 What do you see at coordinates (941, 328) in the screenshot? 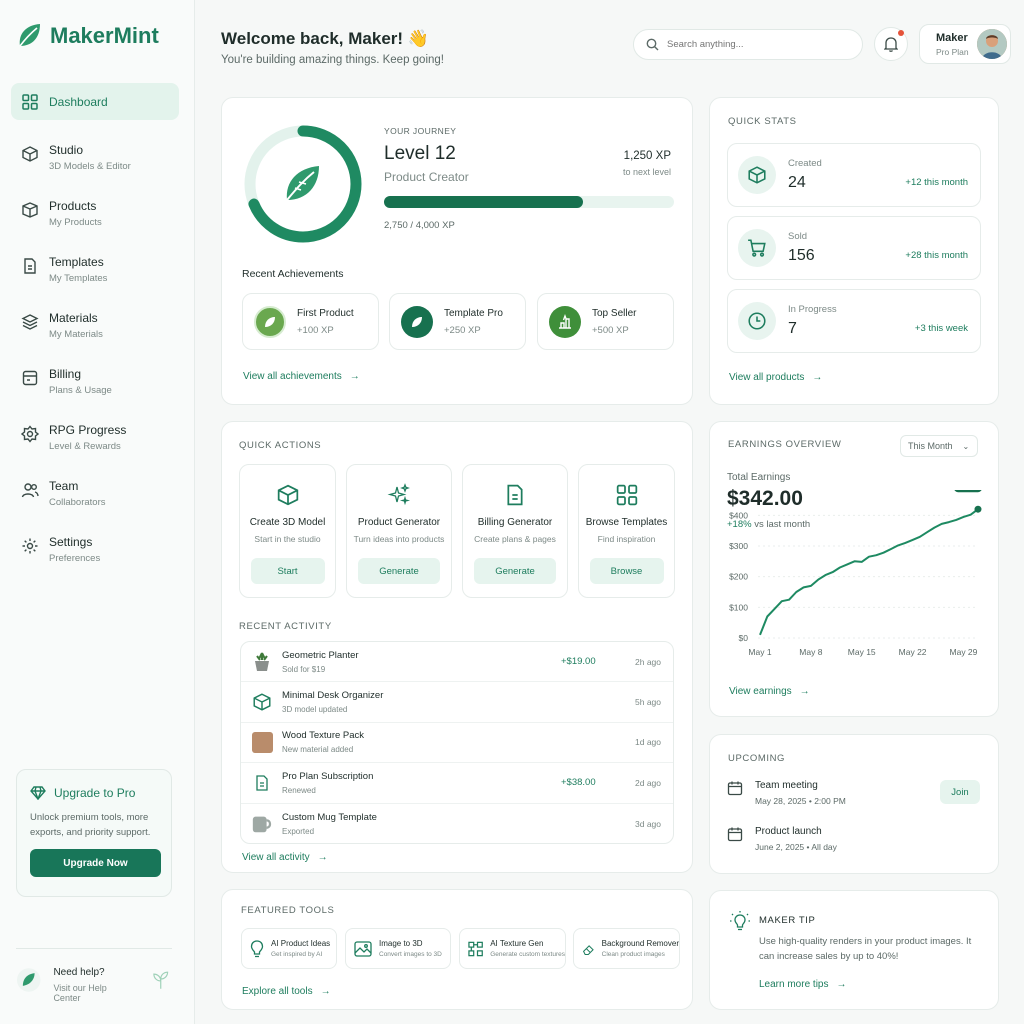
I see `stat-delta: +3 this week` at bounding box center [941, 328].